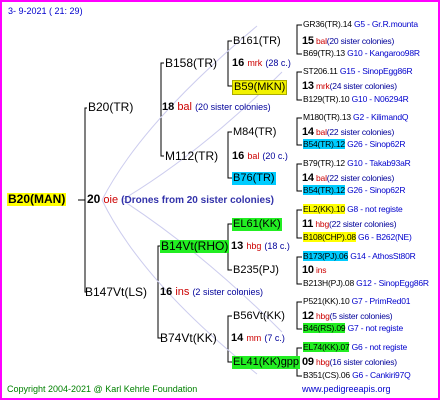 Image resolution: width=440 pixels, height=400 pixels. What do you see at coordinates (27, 11) in the screenshot?
I see `date-text: 3- 9-2021` at bounding box center [27, 11].